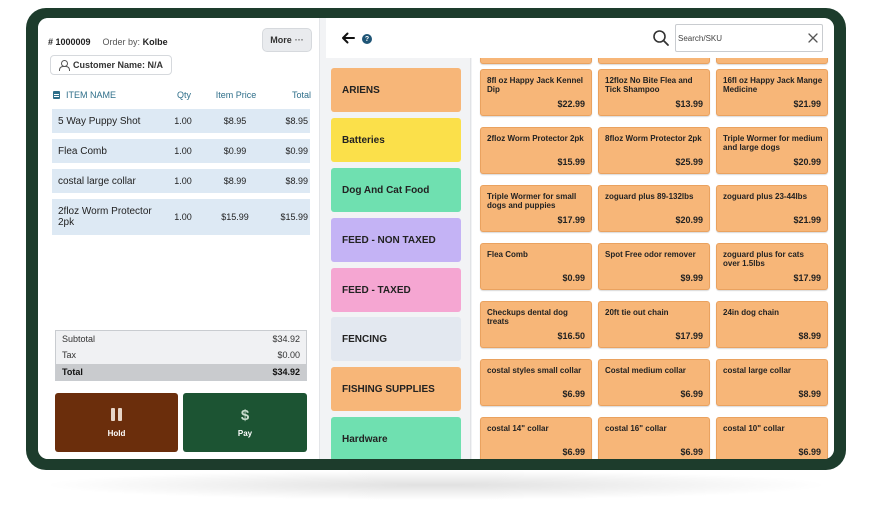 The width and height of the screenshot is (872, 515). What do you see at coordinates (109, 95) in the screenshot?
I see `header-item-name: ITEM NAME` at bounding box center [109, 95].